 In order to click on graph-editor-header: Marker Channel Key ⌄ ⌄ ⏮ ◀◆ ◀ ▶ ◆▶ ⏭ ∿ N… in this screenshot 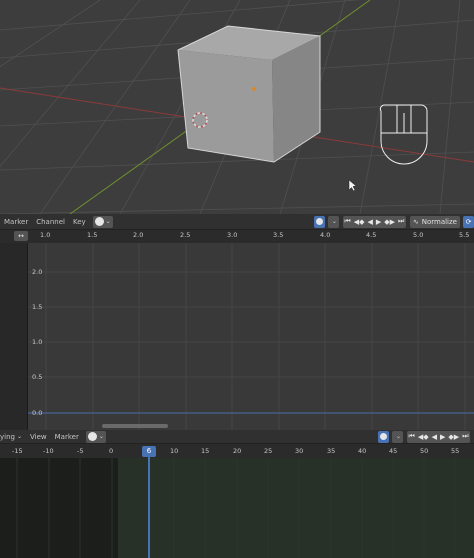, I will do `click(237, 222)`.